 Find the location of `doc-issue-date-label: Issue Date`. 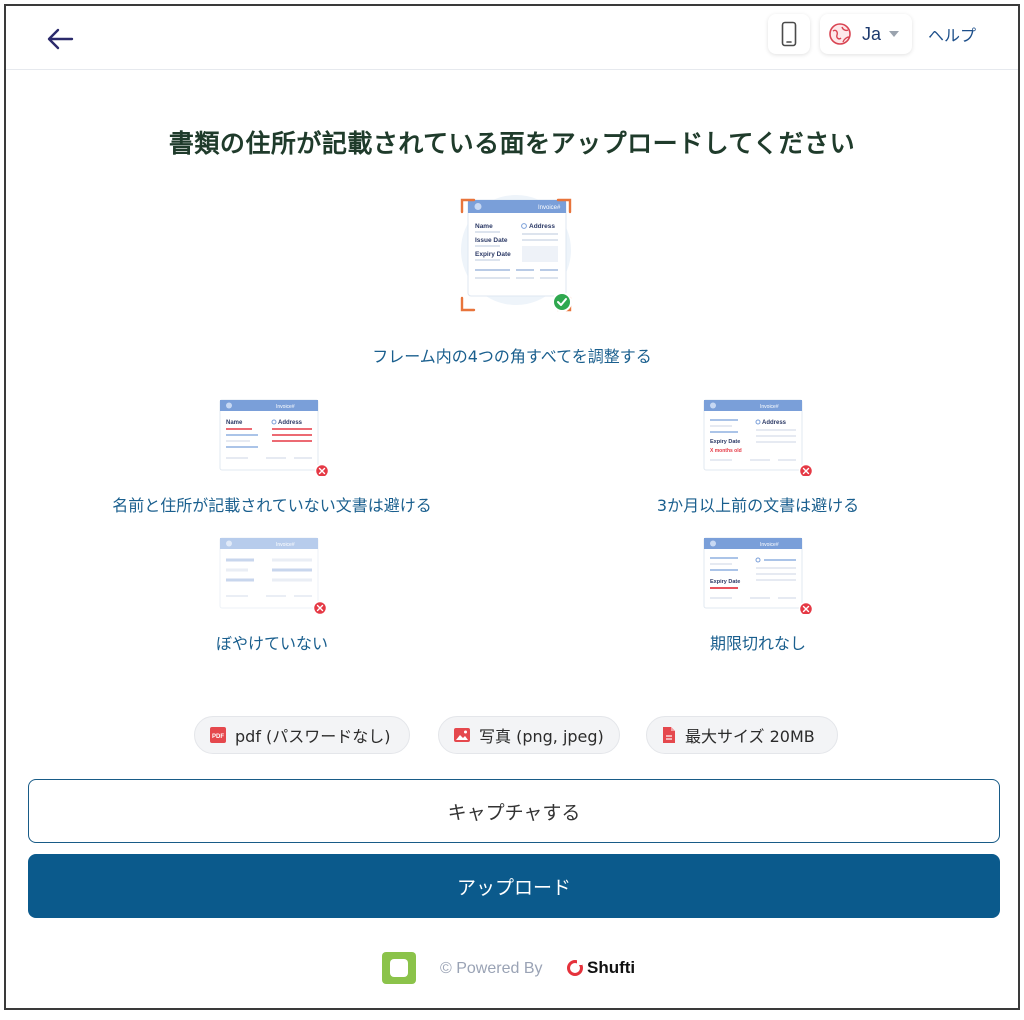

doc-issue-date-label: Issue Date is located at coordinates (491, 240).